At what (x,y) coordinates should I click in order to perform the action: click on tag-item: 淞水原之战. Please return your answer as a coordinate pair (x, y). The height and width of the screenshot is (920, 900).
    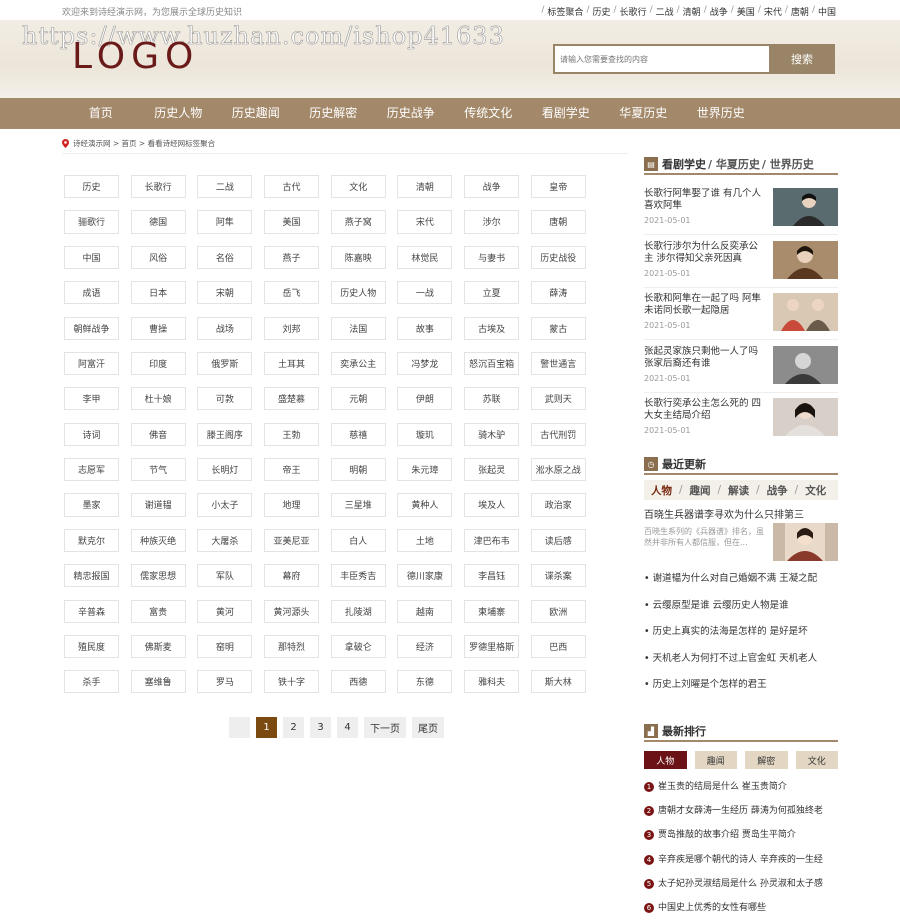
    Looking at the image, I should click on (558, 470).